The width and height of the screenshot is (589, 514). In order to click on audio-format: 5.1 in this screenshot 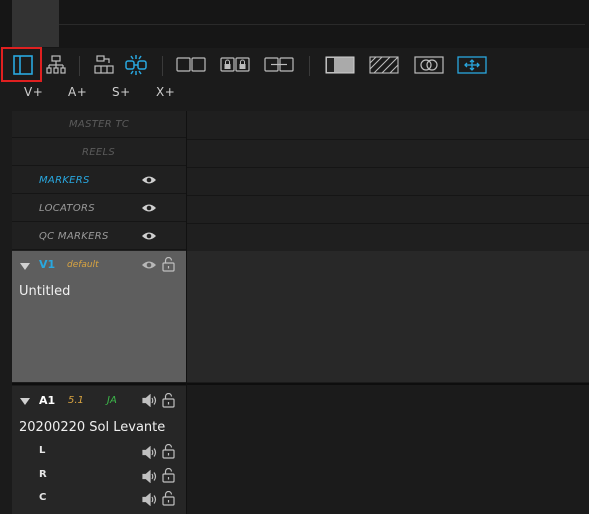, I will do `click(76, 400)`.